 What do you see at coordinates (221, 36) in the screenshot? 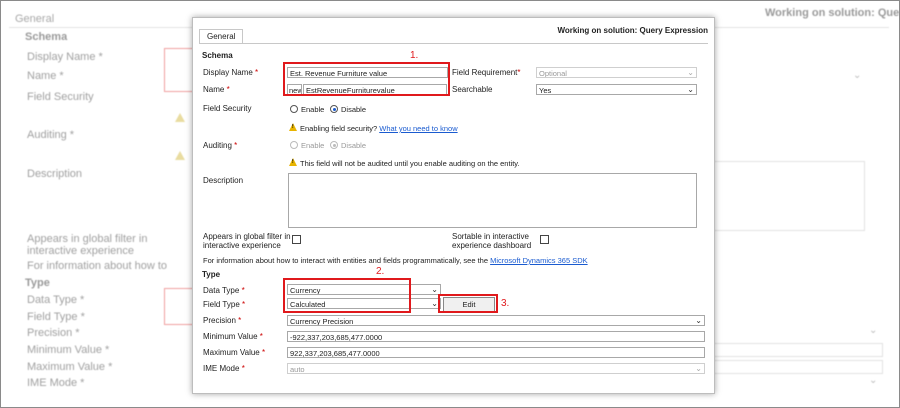
I see `tab-general: General` at bounding box center [221, 36].